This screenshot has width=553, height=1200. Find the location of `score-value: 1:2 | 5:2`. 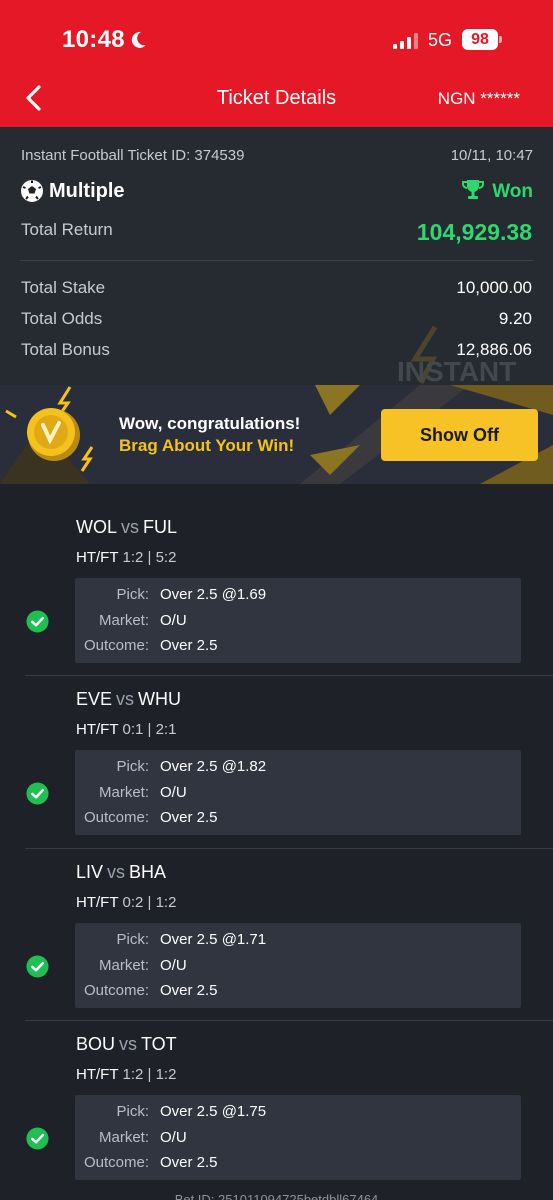

score-value: 1:2 | 5:2 is located at coordinates (149, 557).